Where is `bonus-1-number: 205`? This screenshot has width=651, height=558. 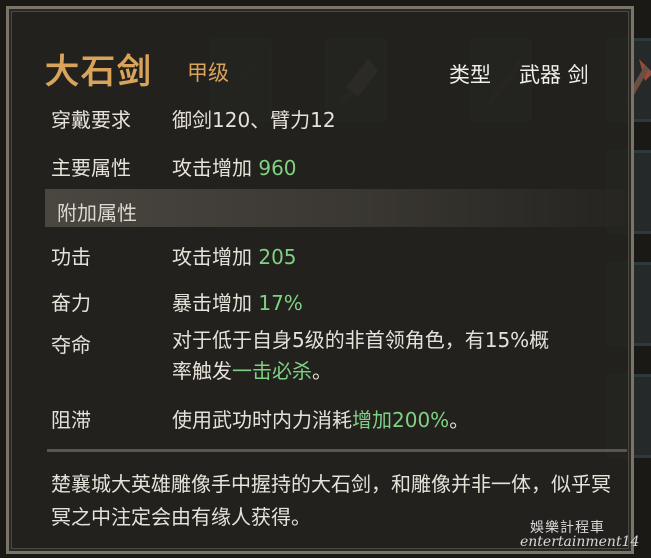
bonus-1-number: 205 is located at coordinates (277, 257).